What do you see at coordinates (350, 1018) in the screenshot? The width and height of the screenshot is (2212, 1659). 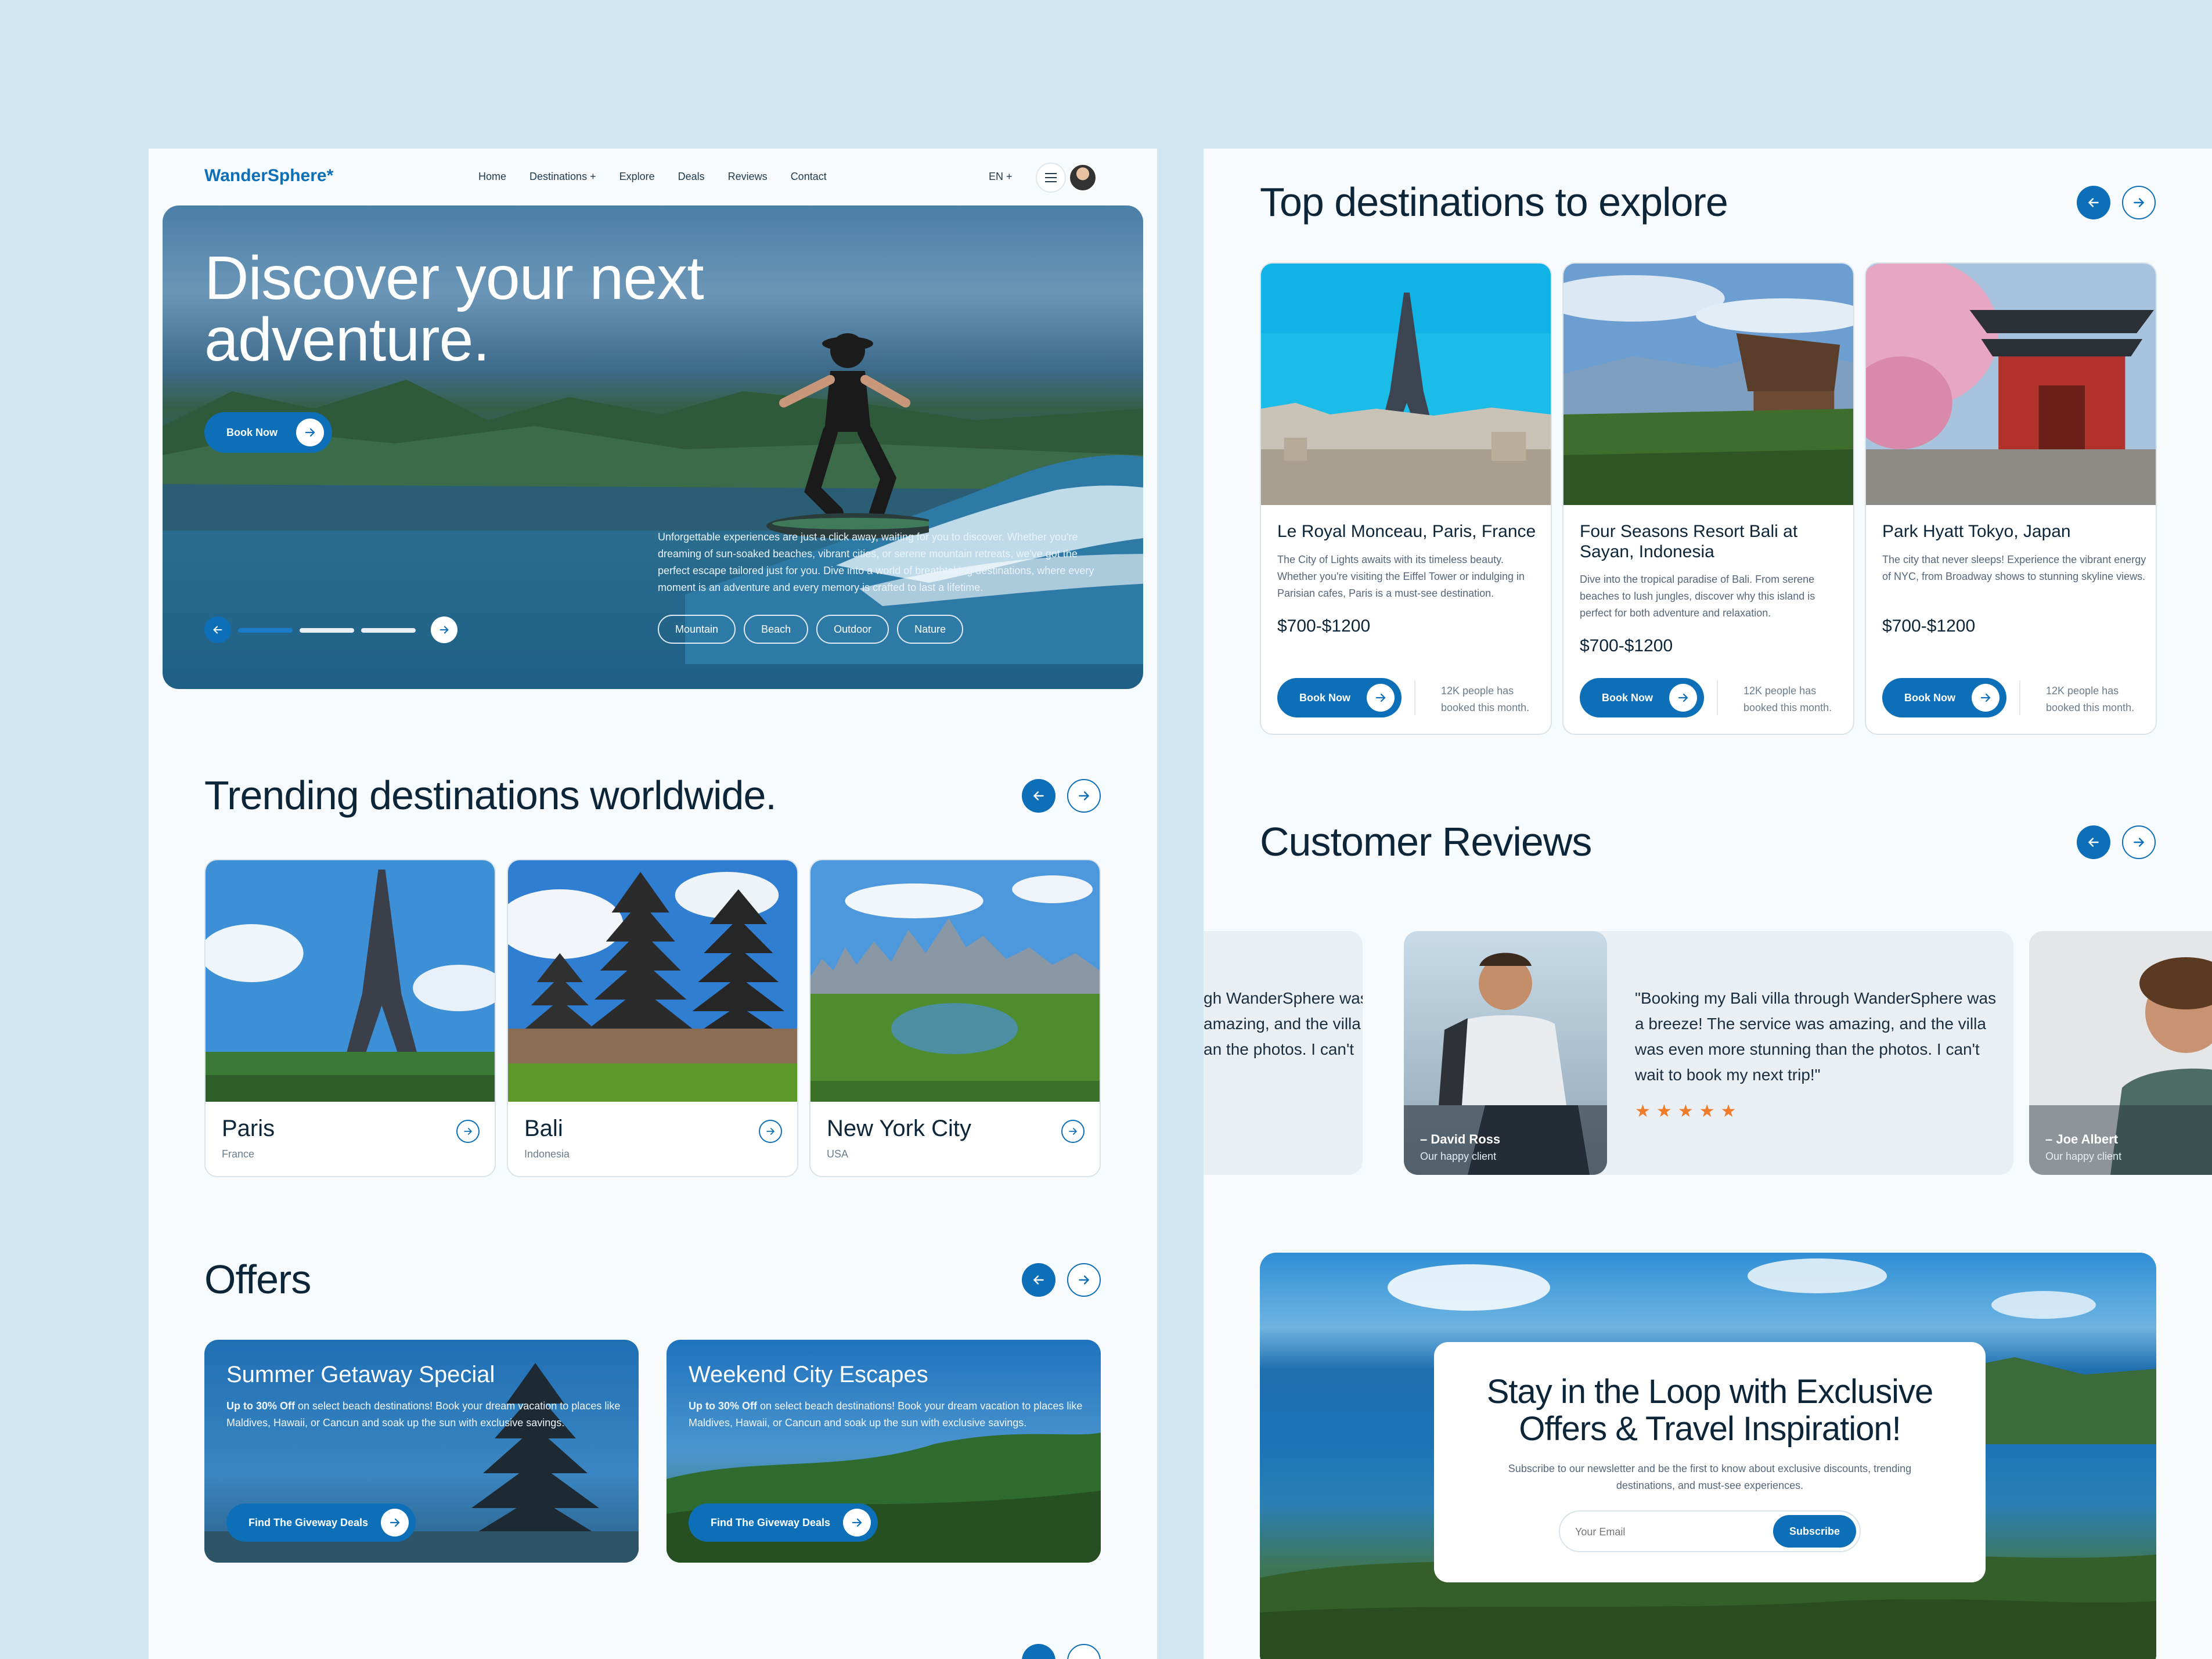 I see `trending-card-paris: Paris France` at bounding box center [350, 1018].